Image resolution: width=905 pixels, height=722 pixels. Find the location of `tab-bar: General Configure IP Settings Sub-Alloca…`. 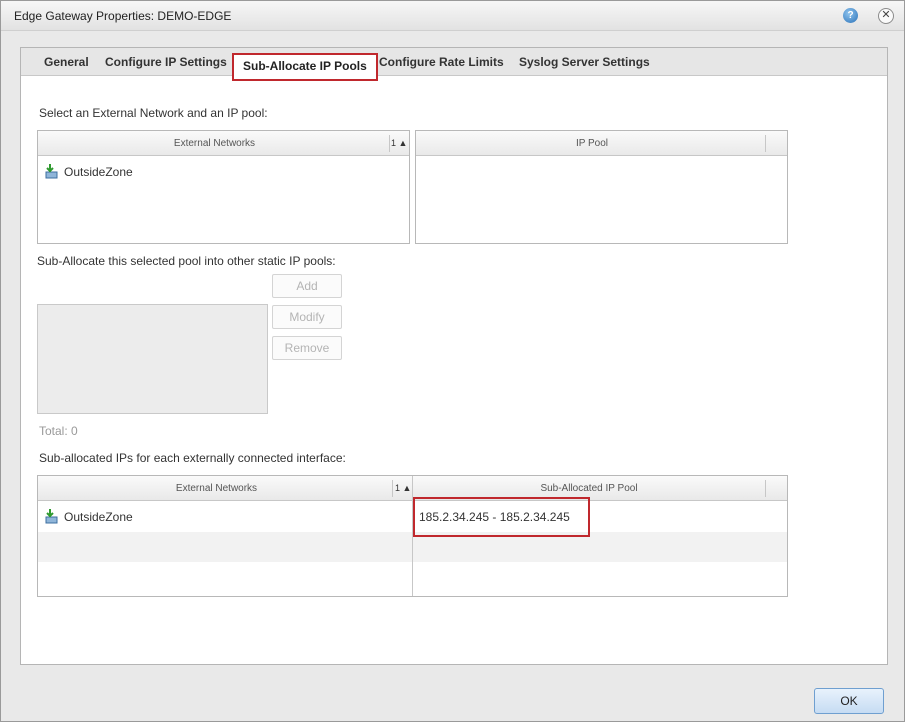

tab-bar: General Configure IP Settings Sub-Alloca… is located at coordinates (454, 64).